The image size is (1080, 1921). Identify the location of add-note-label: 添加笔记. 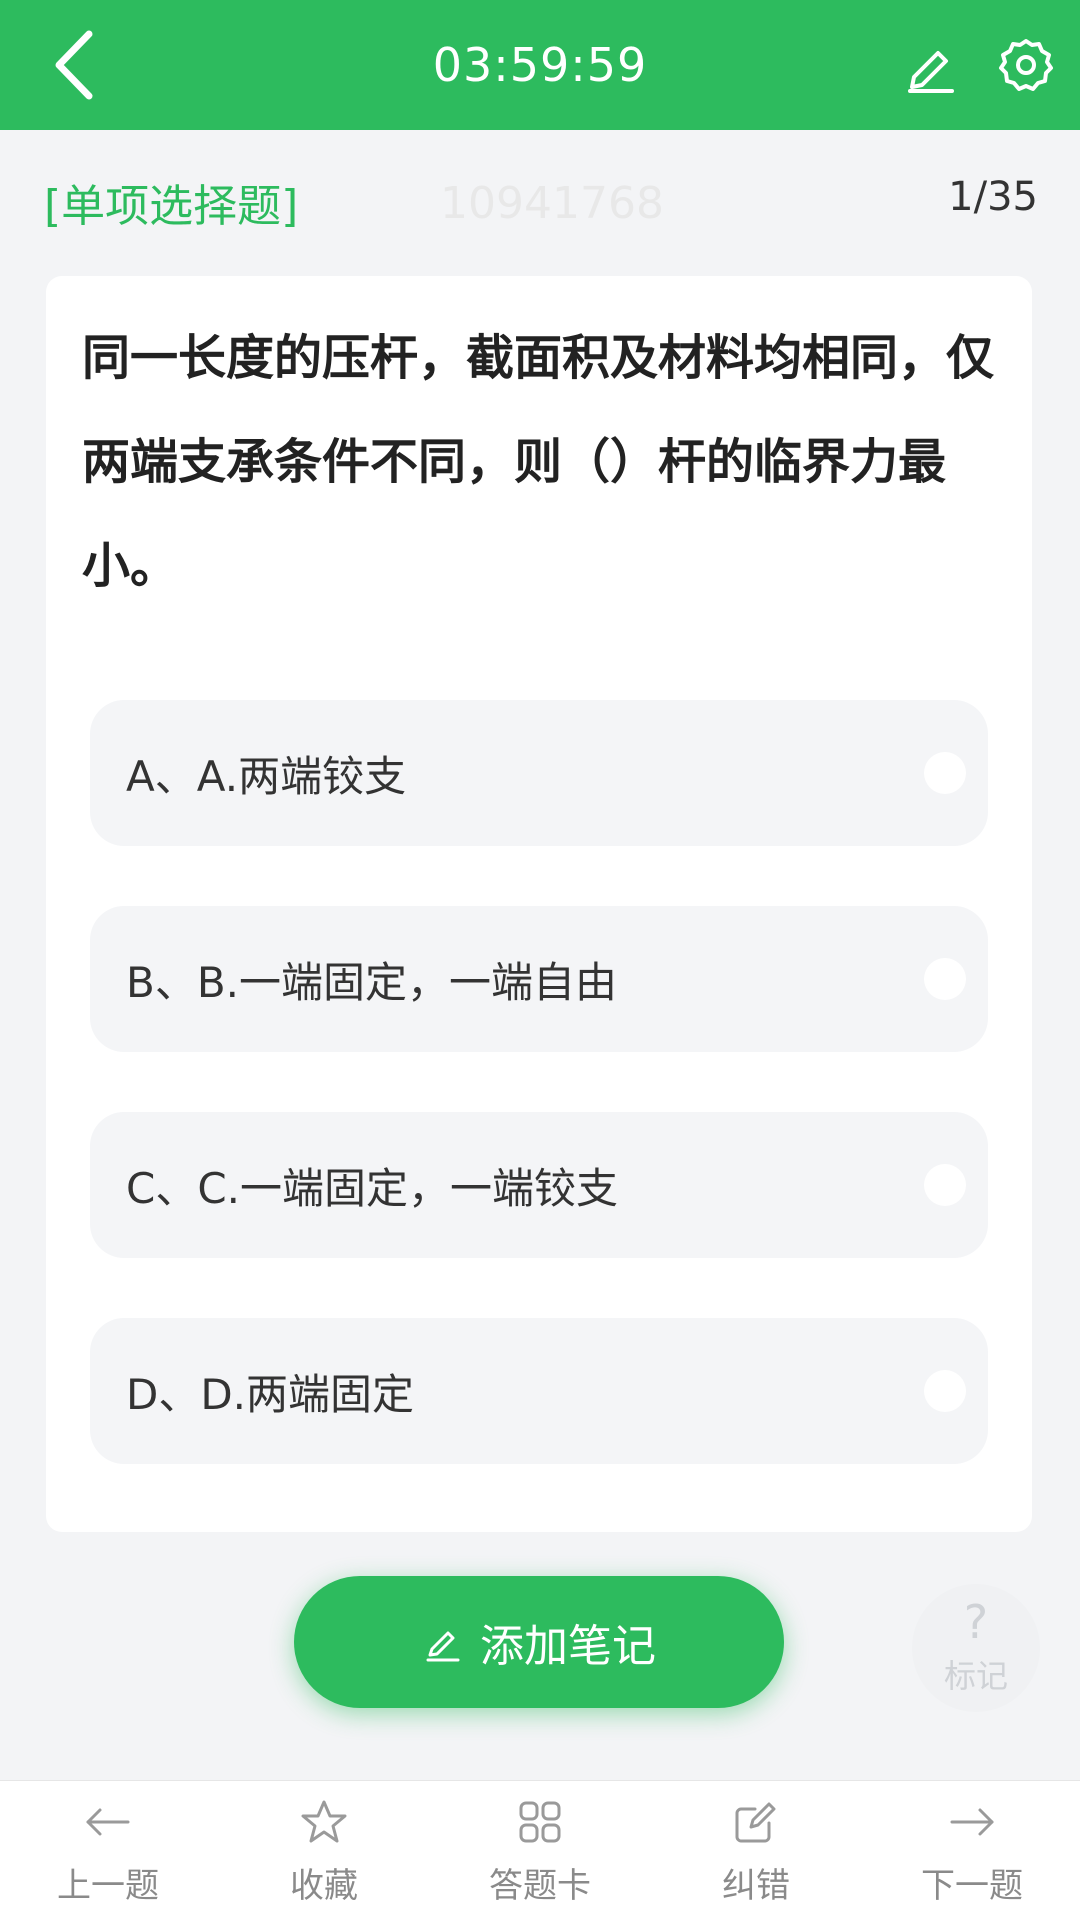
(568, 1646).